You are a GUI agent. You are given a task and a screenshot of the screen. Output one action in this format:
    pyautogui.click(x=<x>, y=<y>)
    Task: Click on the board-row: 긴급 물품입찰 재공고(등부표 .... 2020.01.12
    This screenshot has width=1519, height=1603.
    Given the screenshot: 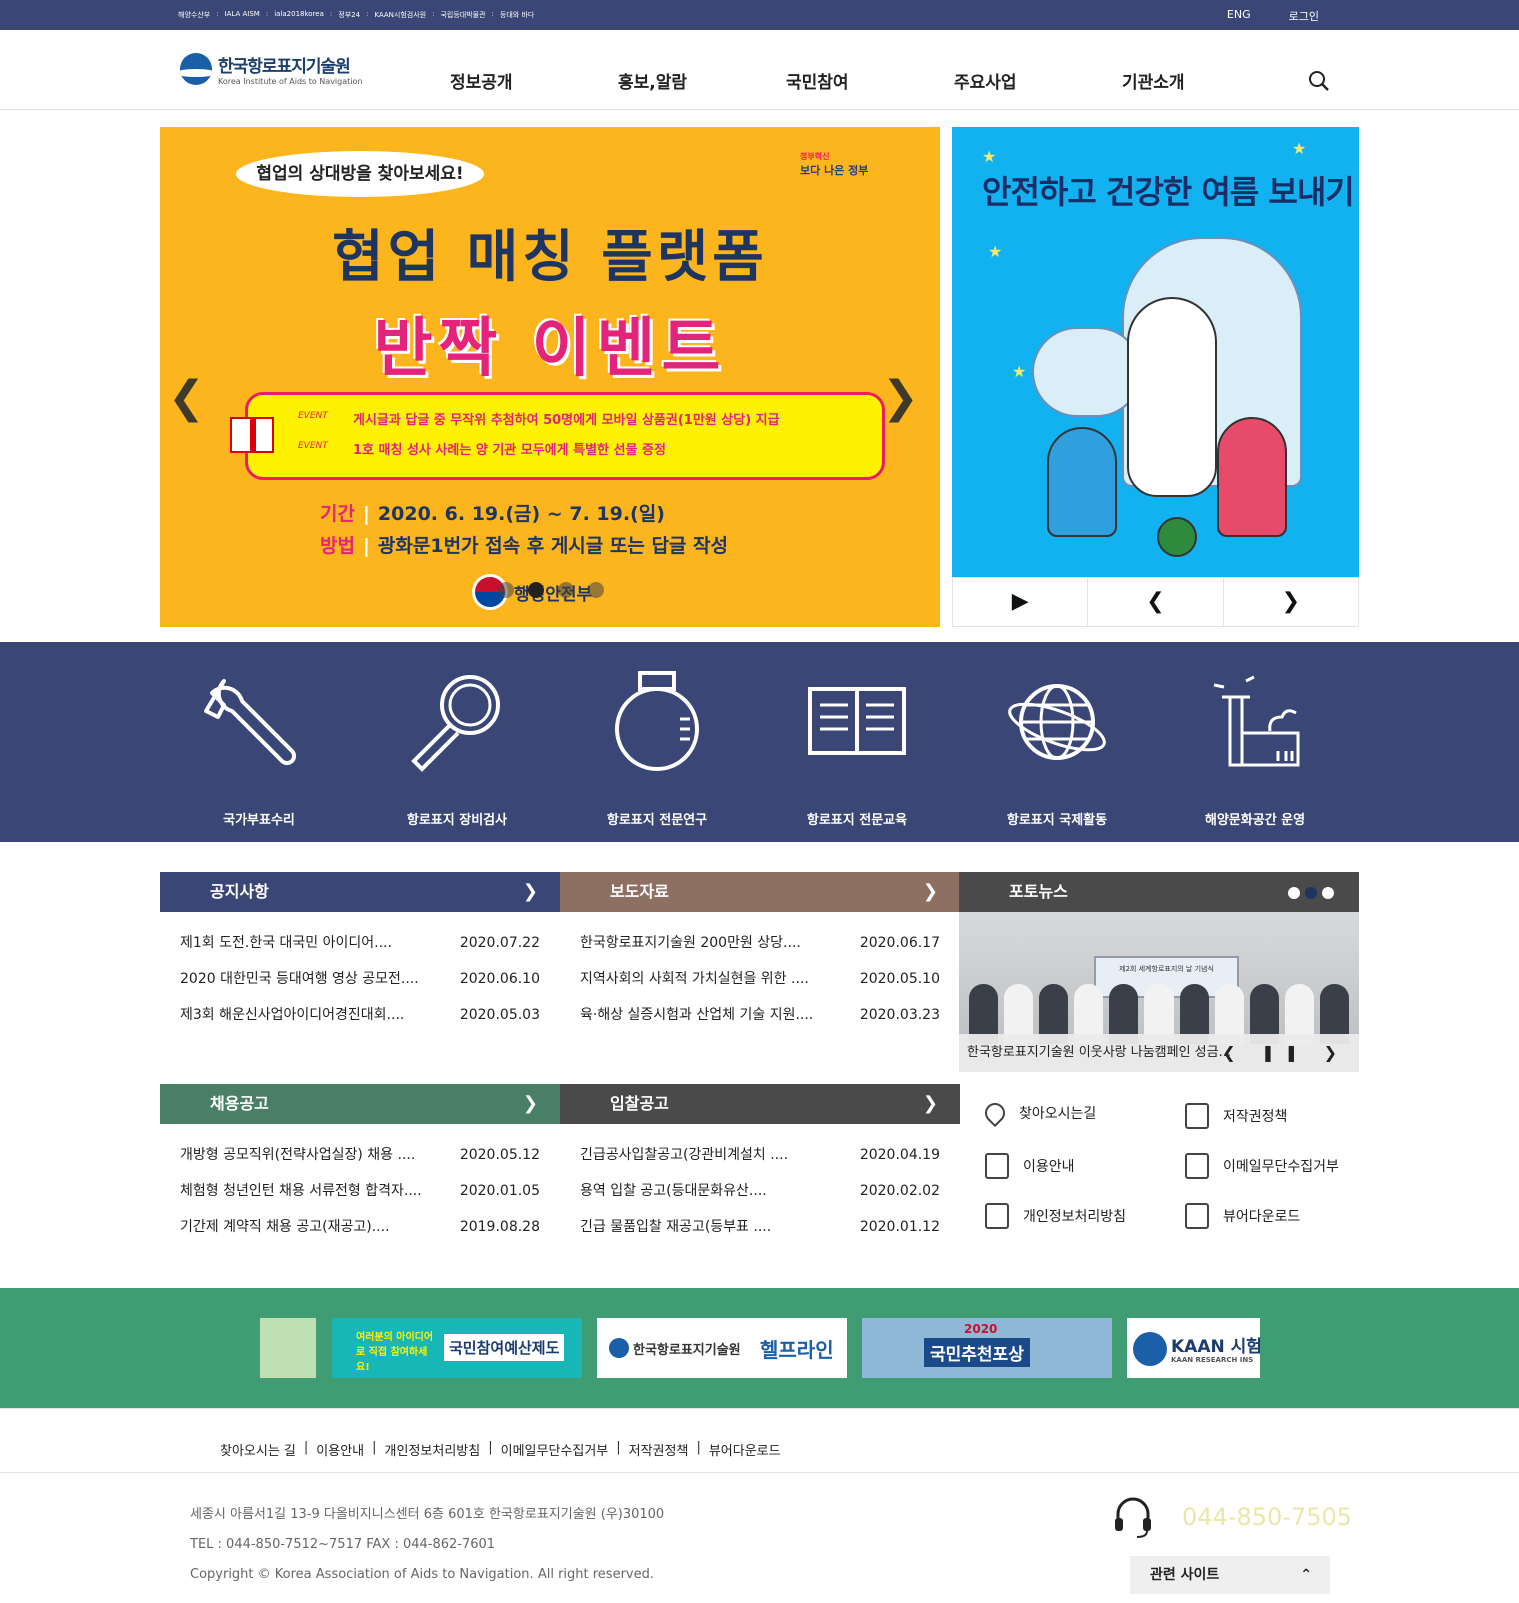 What is the action you would take?
    pyautogui.click(x=760, y=1227)
    